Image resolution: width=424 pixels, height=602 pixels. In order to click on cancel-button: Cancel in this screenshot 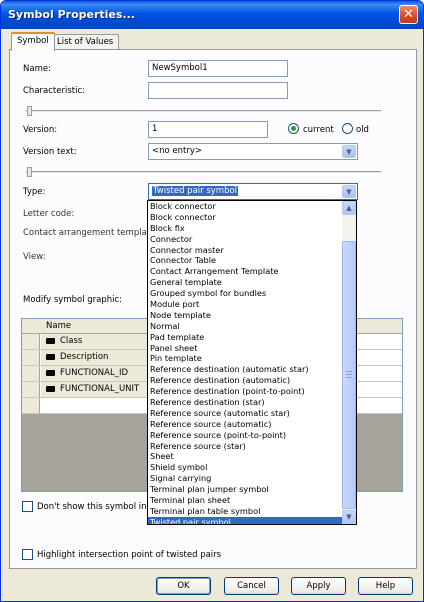, I will do `click(251, 586)`.